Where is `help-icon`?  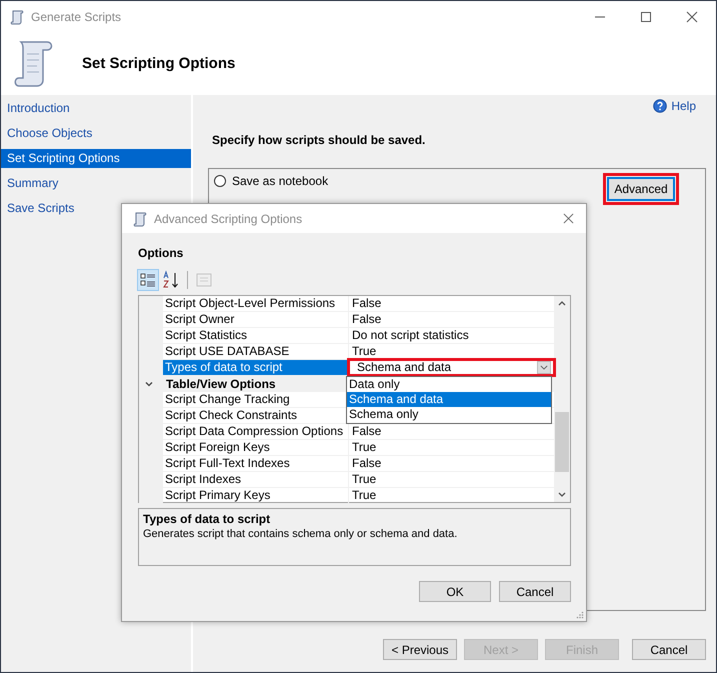
help-icon is located at coordinates (660, 106).